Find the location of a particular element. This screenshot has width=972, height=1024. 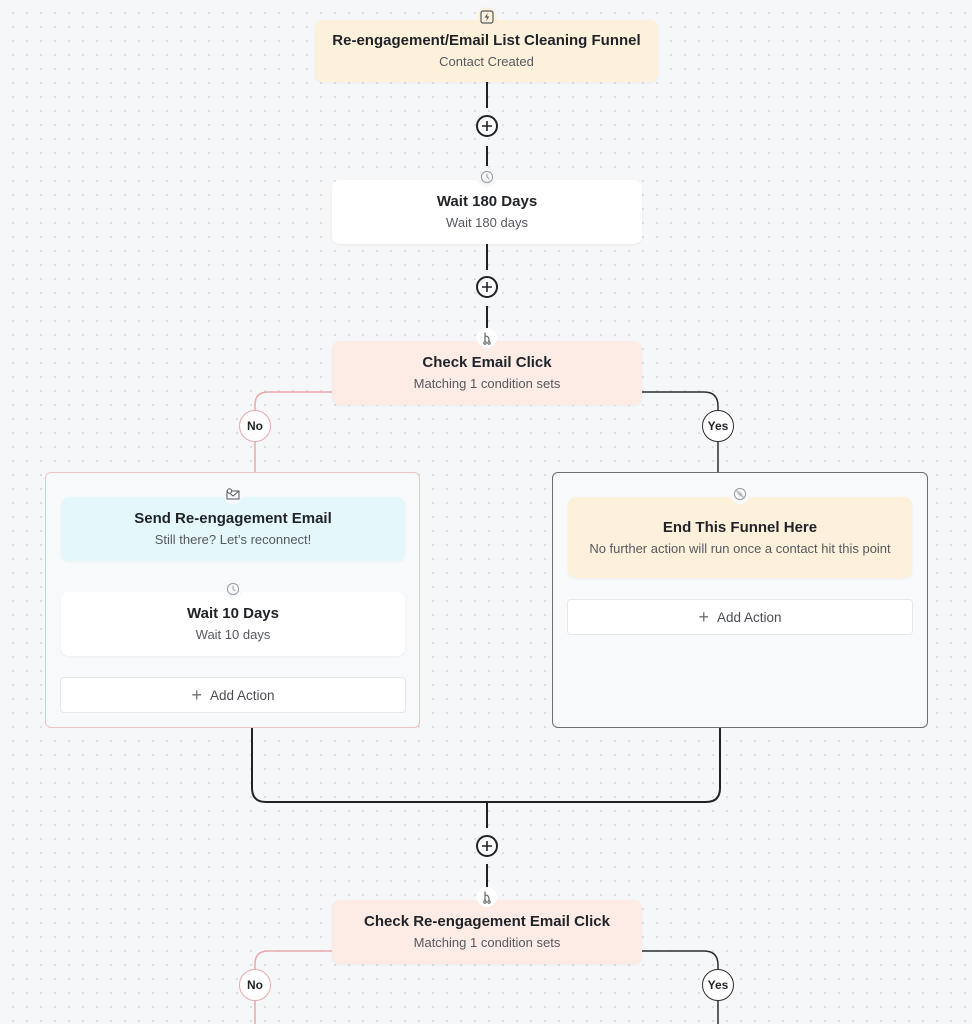

check-reengagement-click-title: Check Re-engagement Email Click is located at coordinates (487, 921).